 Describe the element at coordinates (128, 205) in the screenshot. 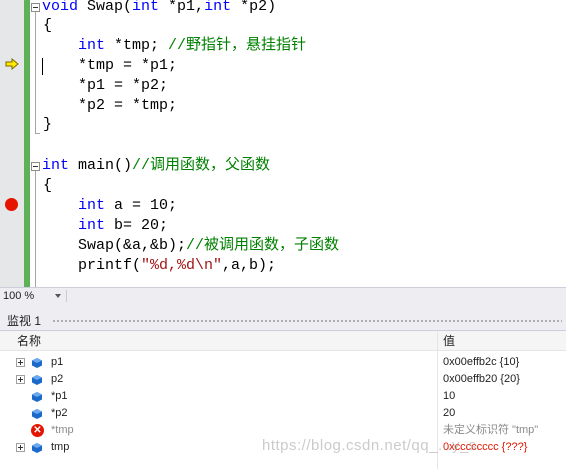

I see `code-line-11: int a = 10;` at that location.